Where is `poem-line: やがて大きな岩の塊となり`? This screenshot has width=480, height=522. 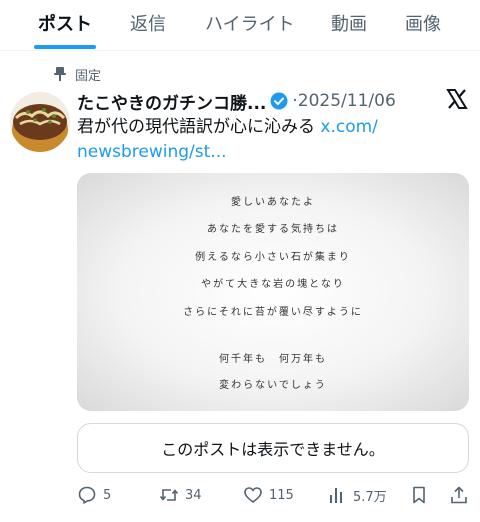
poem-line: やがて大きな岩の塊となり is located at coordinates (273, 284).